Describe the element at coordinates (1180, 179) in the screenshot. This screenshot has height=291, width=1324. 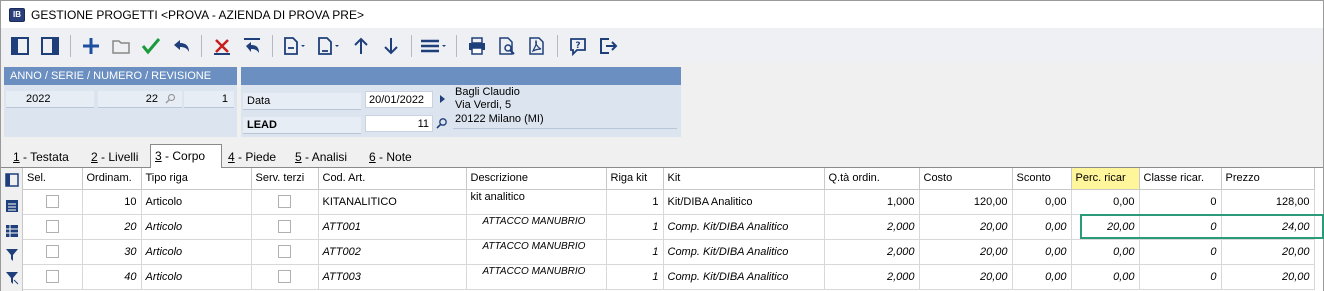
I see `col-header: Classe ricar.` at that location.